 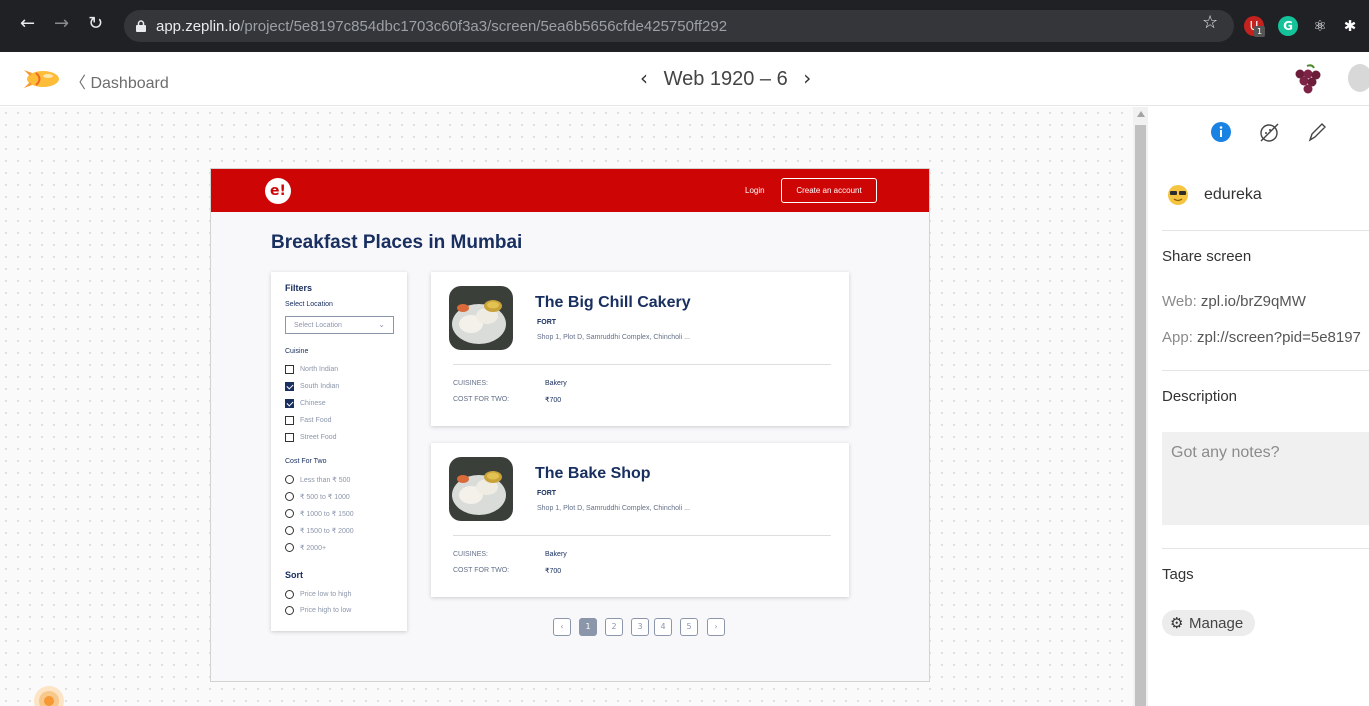 What do you see at coordinates (1269, 132) in the screenshot?
I see `styleguide-tab-icon` at bounding box center [1269, 132].